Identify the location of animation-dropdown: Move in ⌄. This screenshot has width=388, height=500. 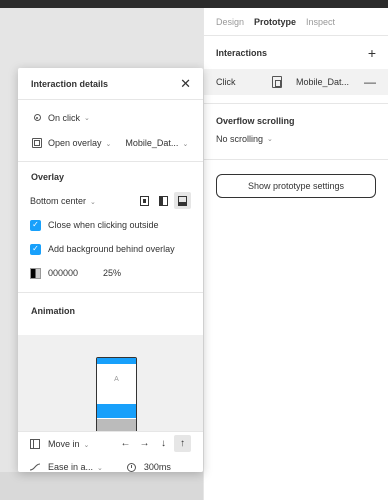
(68, 444).